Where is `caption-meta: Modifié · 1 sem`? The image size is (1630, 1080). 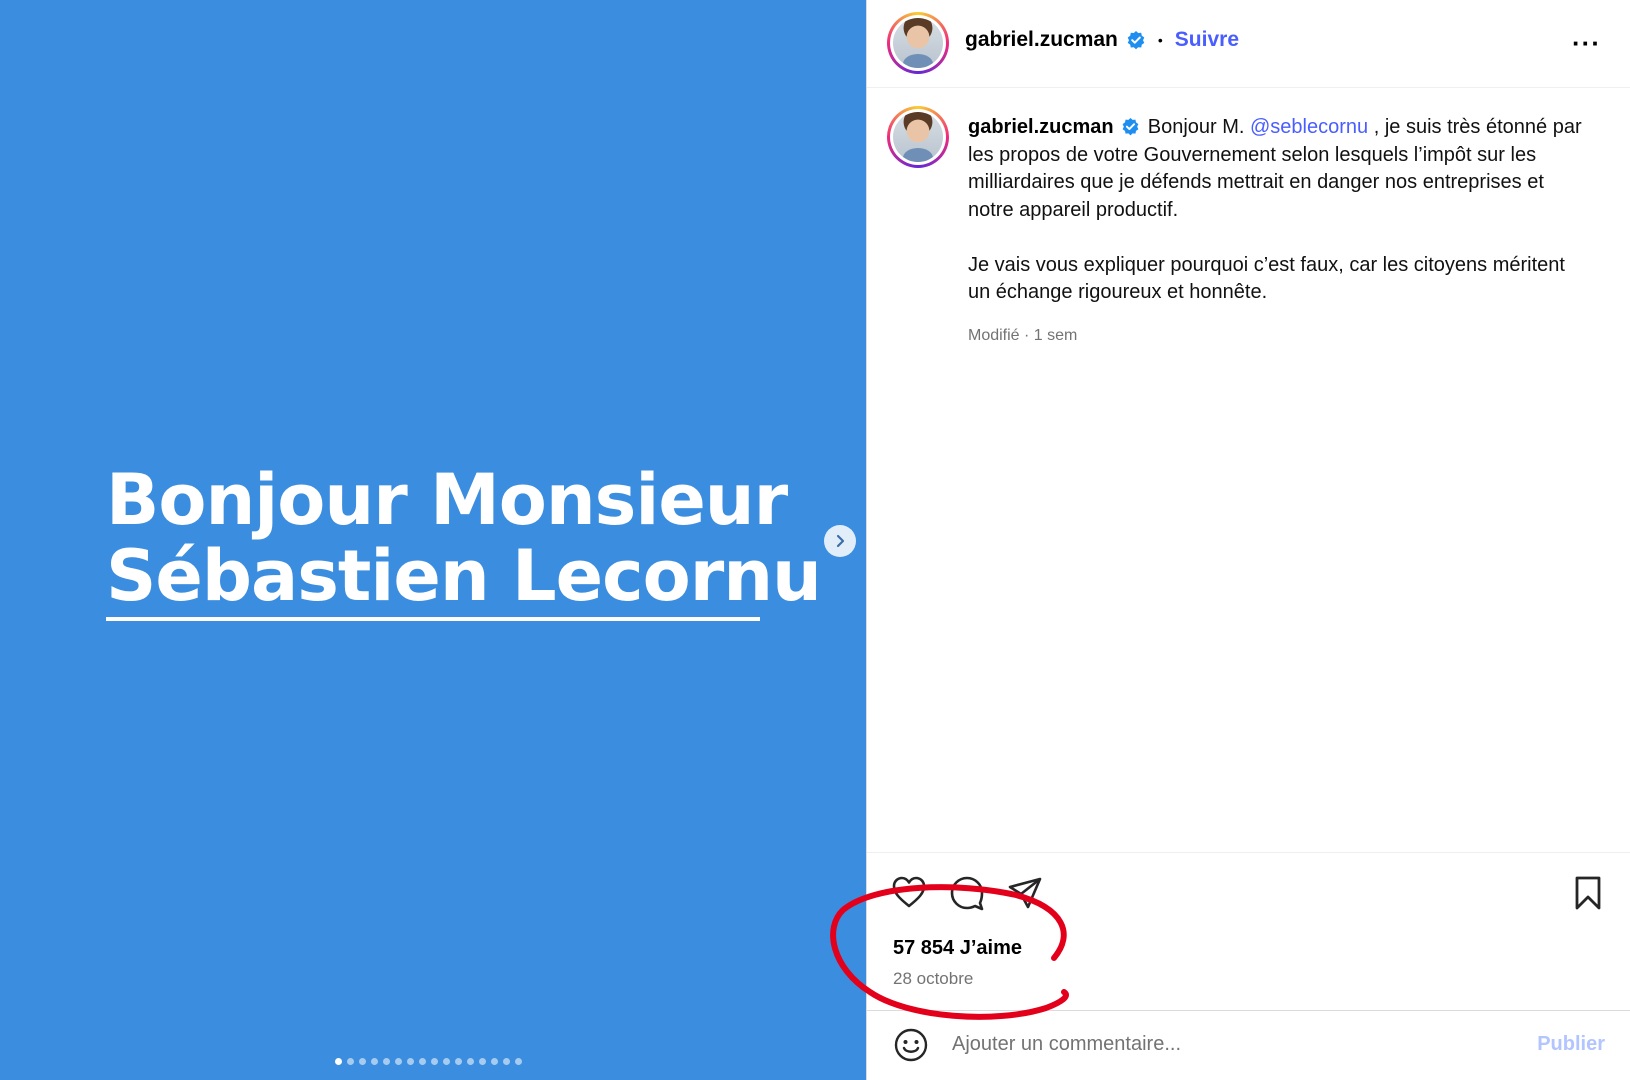 caption-meta: Modifié · 1 sem is located at coordinates (1023, 335).